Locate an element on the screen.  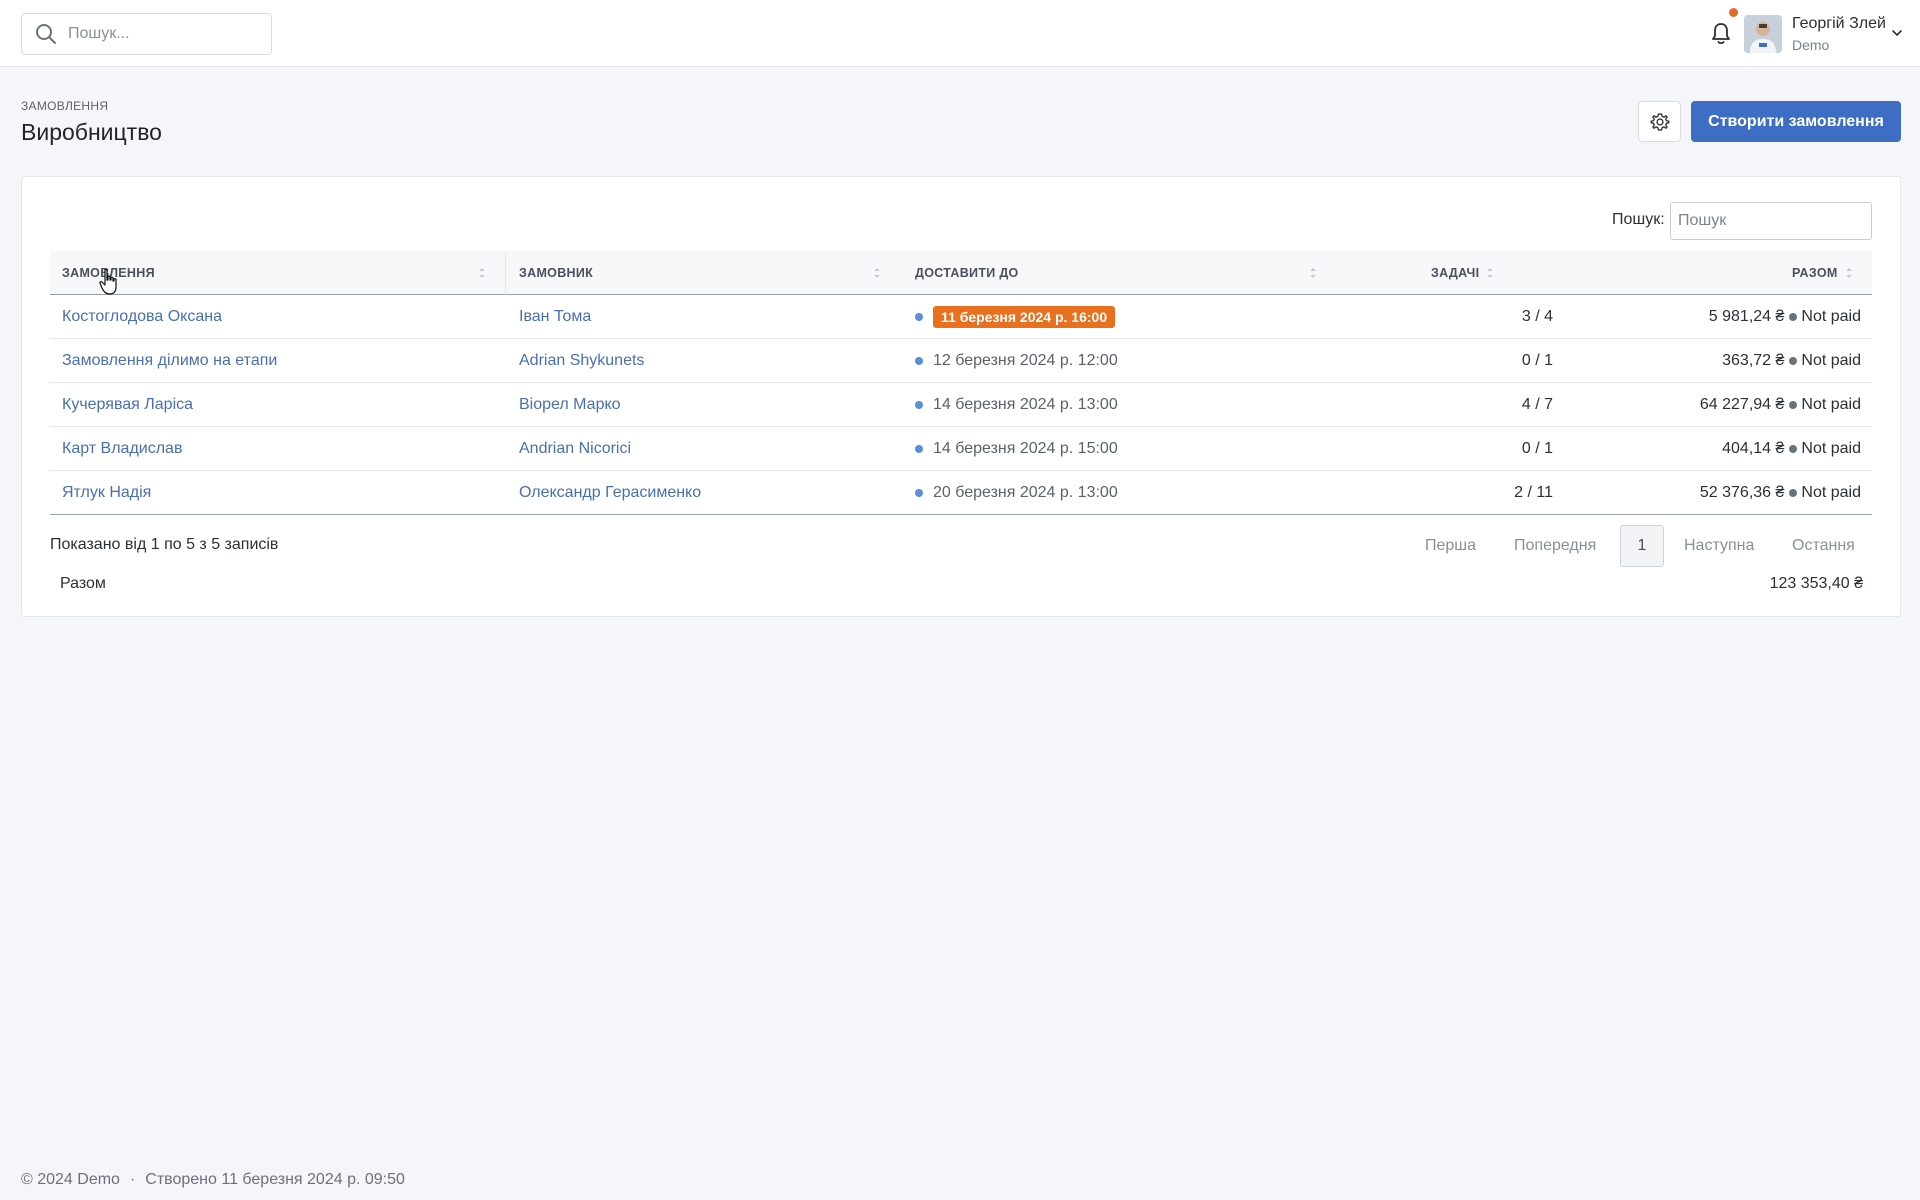
deliver-date: 14 березня 2024 р. 15:00 is located at coordinates (1016, 448).